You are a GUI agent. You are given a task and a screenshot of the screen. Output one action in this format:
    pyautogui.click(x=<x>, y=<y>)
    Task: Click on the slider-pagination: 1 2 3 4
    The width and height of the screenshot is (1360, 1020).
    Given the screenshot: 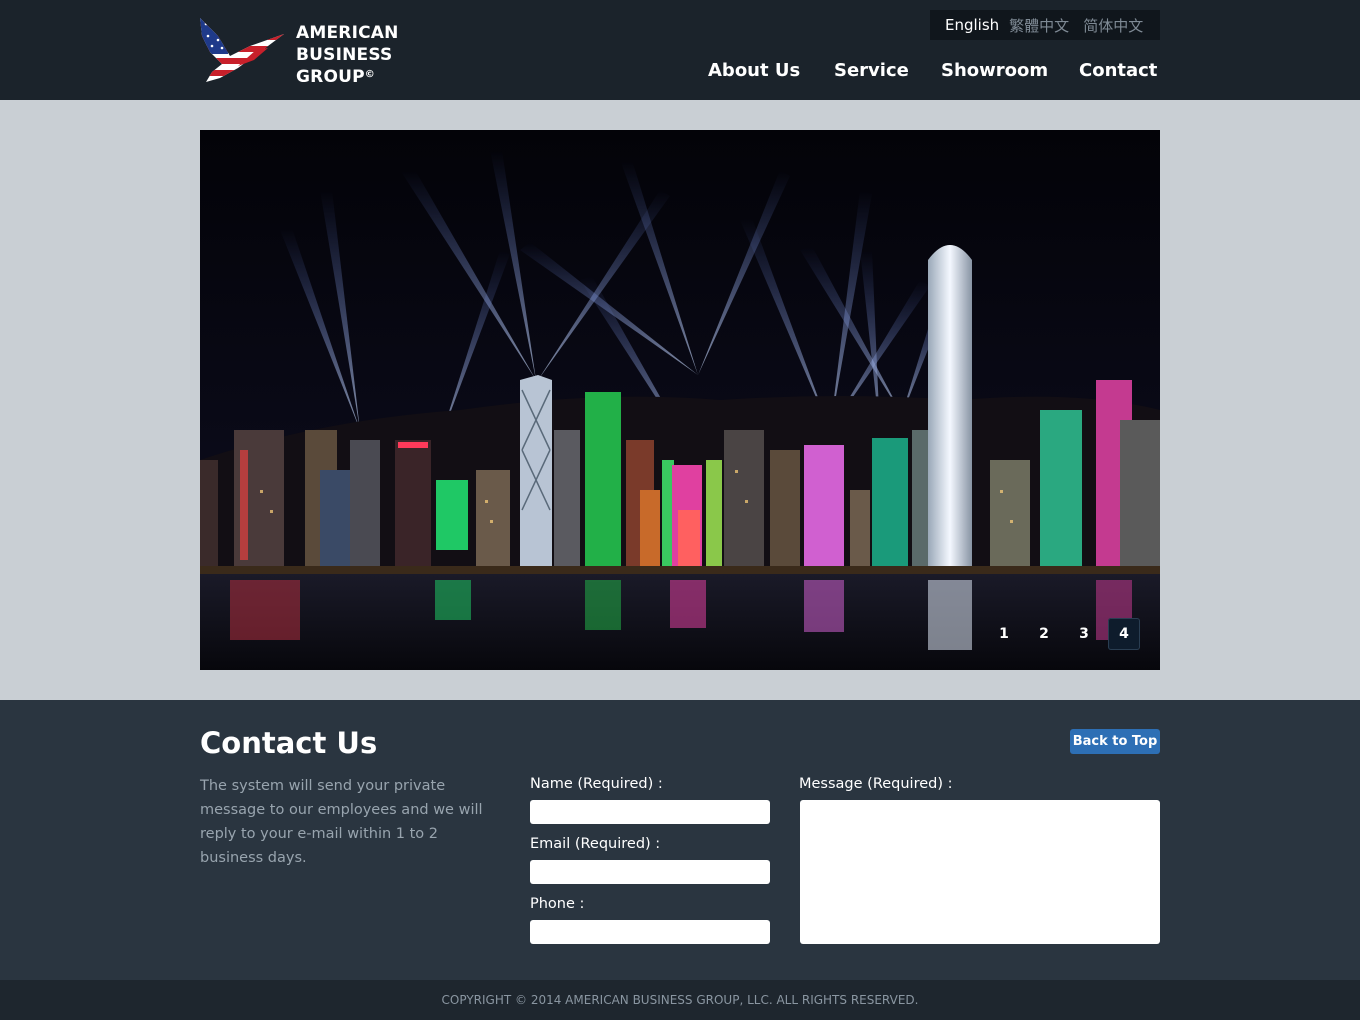 What is the action you would take?
    pyautogui.click(x=1064, y=634)
    